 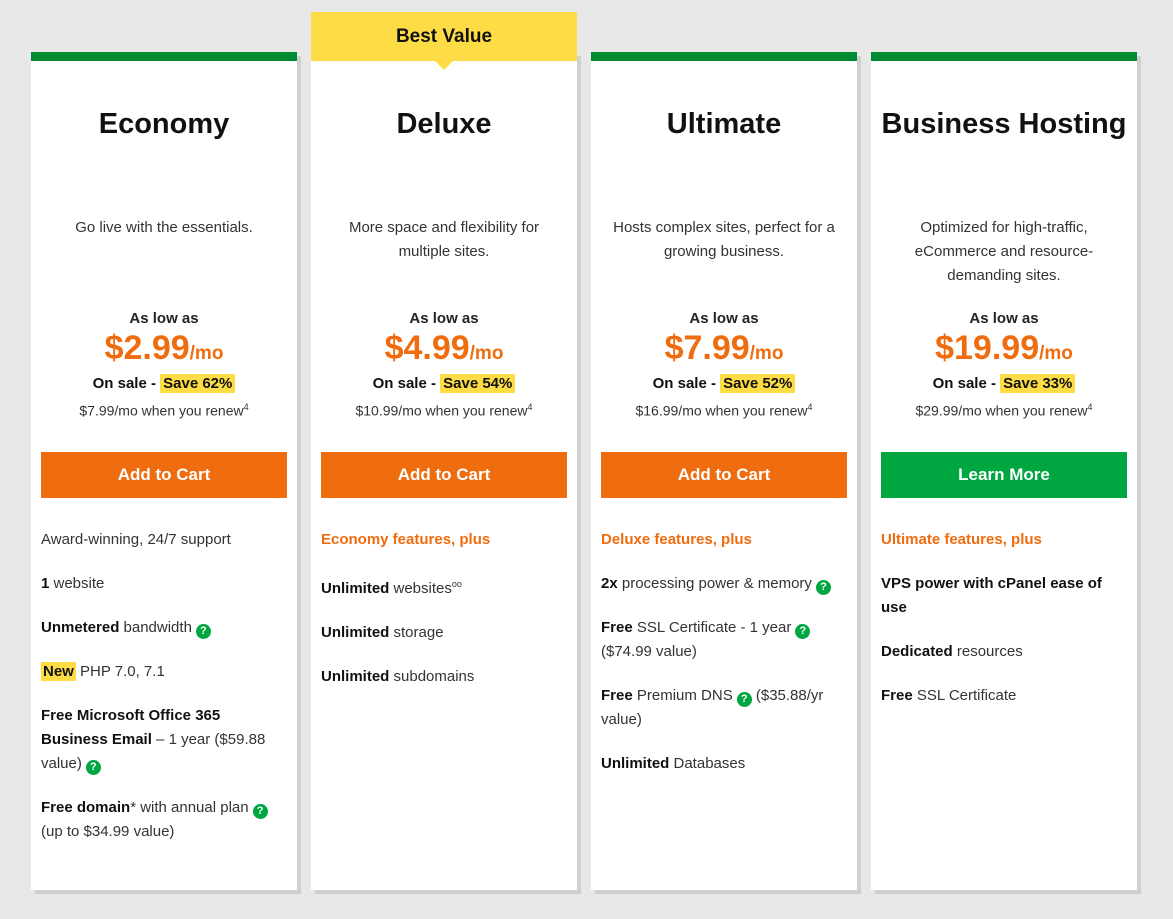 I want to click on feature-text: Dedicated, so click(x=917, y=651).